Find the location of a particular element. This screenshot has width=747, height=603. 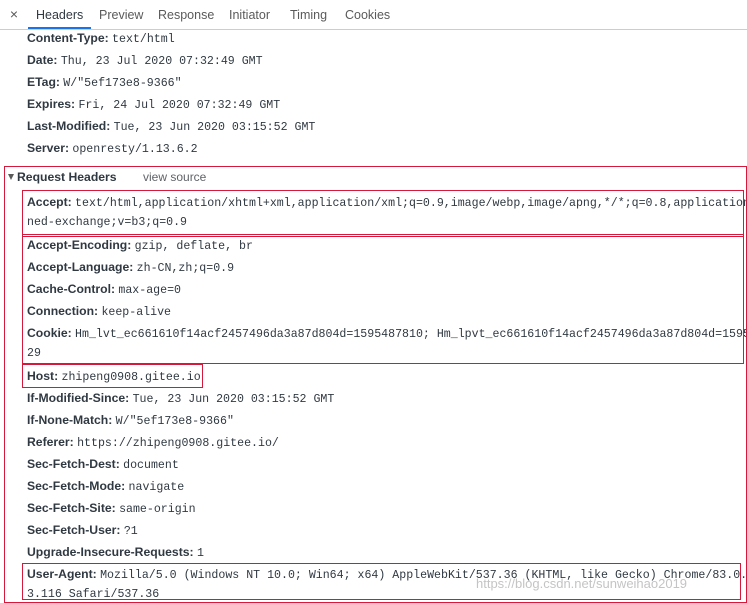

header-name: Server: is located at coordinates (48, 148).